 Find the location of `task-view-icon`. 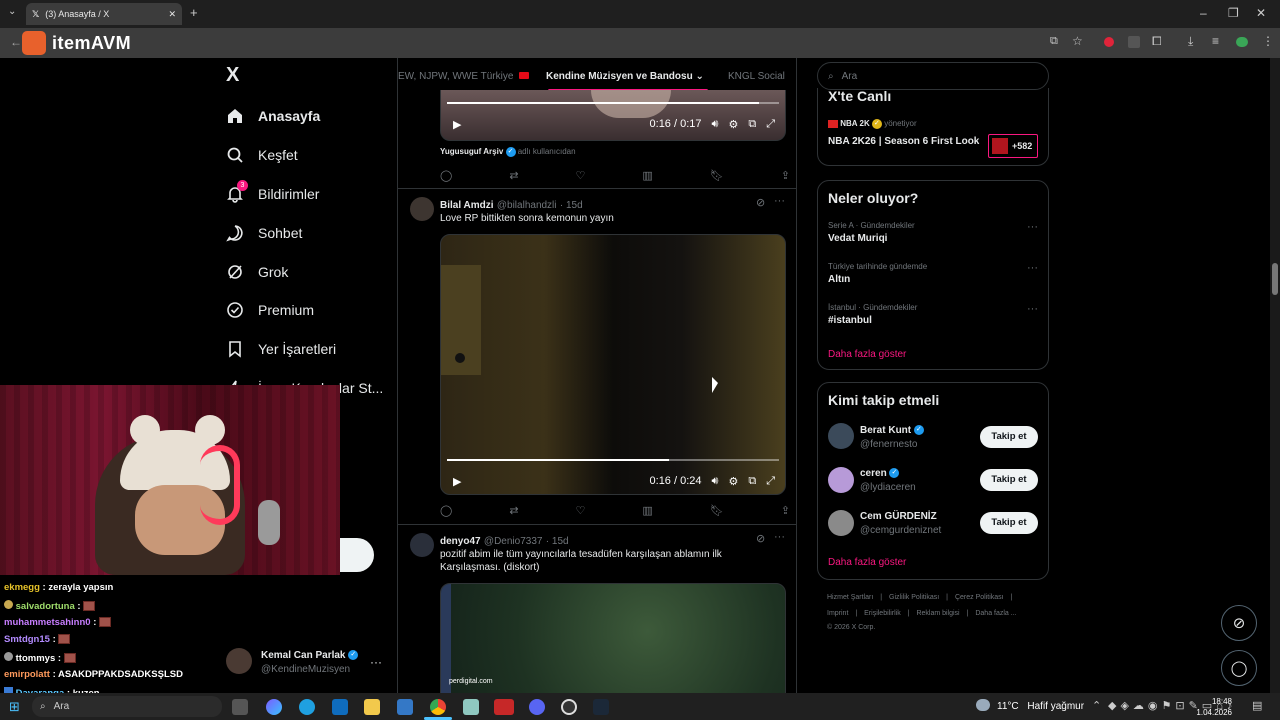

task-view-icon is located at coordinates (240, 707).